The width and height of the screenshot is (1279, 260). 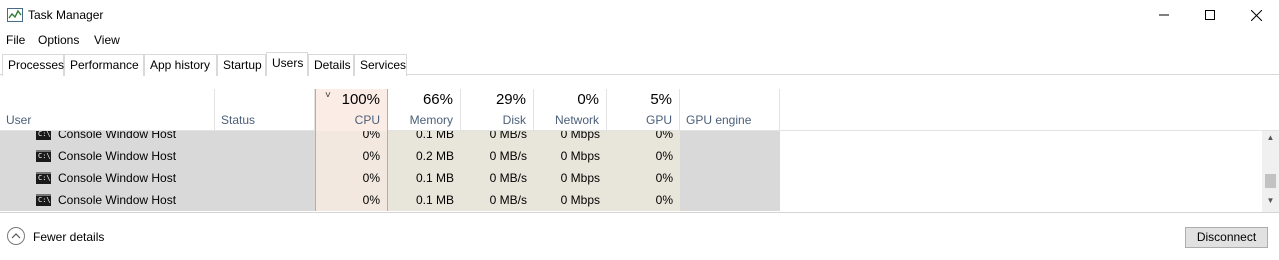 What do you see at coordinates (719, 120) in the screenshot?
I see `header-gpu-engine-label: GPU engine` at bounding box center [719, 120].